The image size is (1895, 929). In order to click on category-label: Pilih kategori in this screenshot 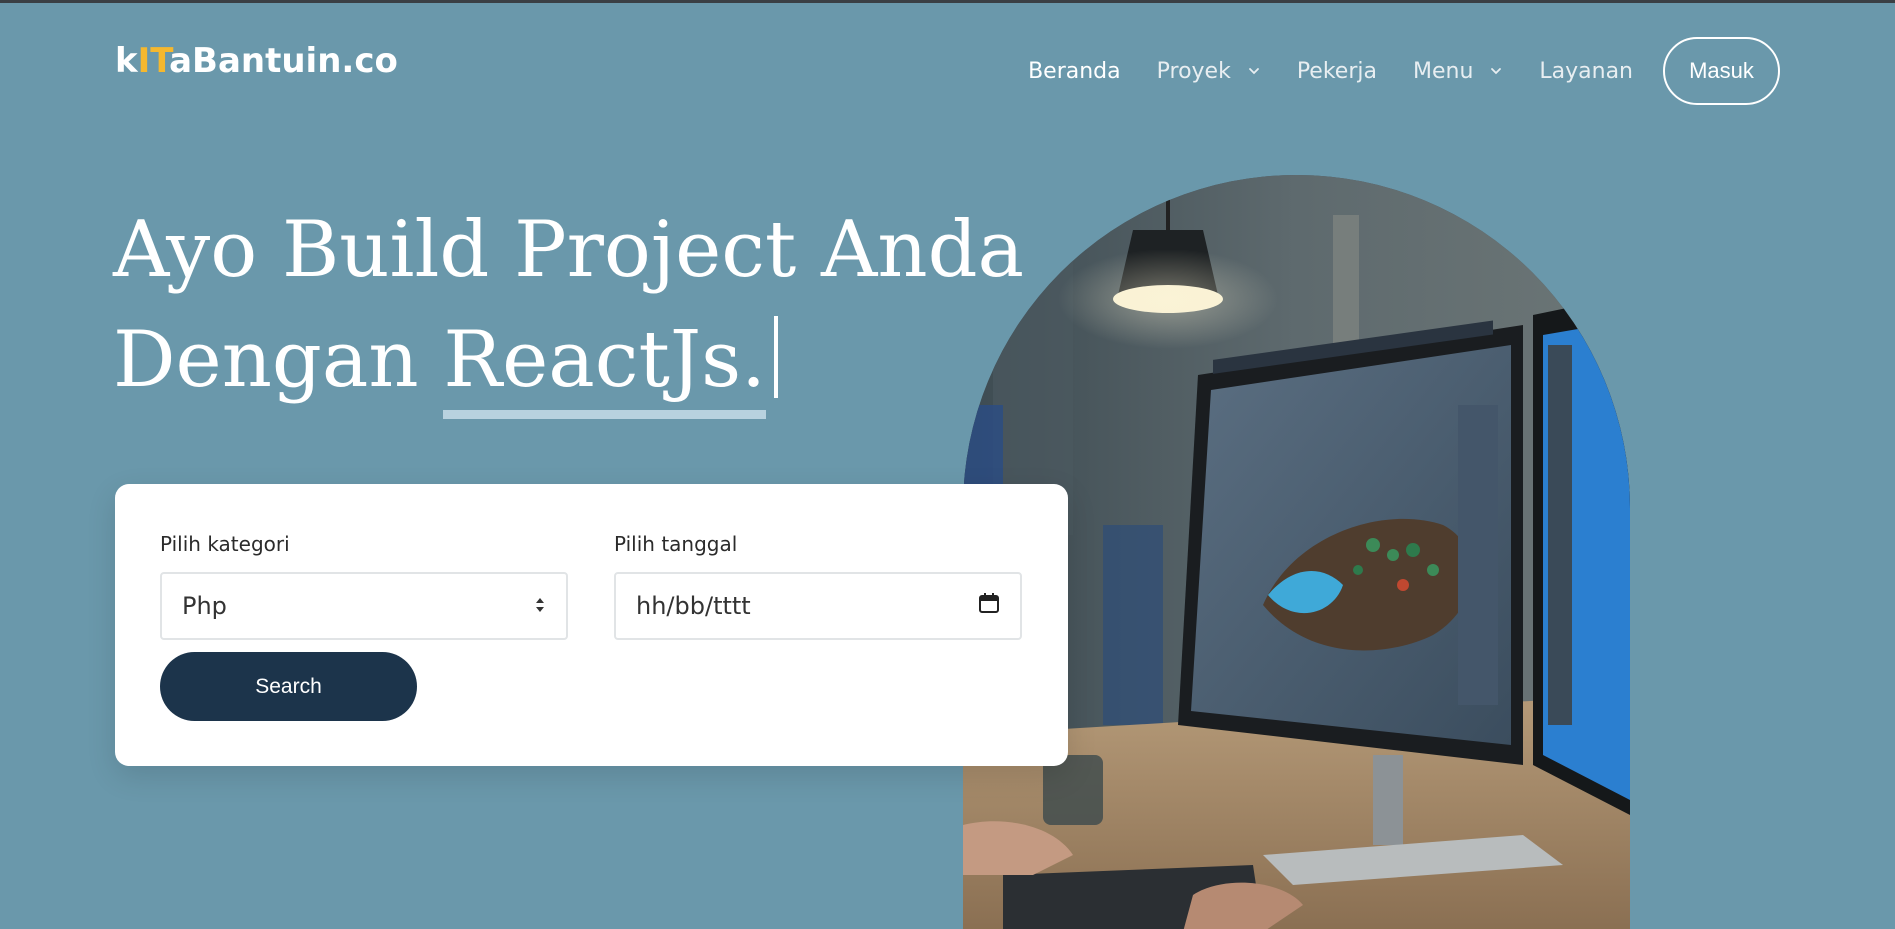, I will do `click(225, 544)`.